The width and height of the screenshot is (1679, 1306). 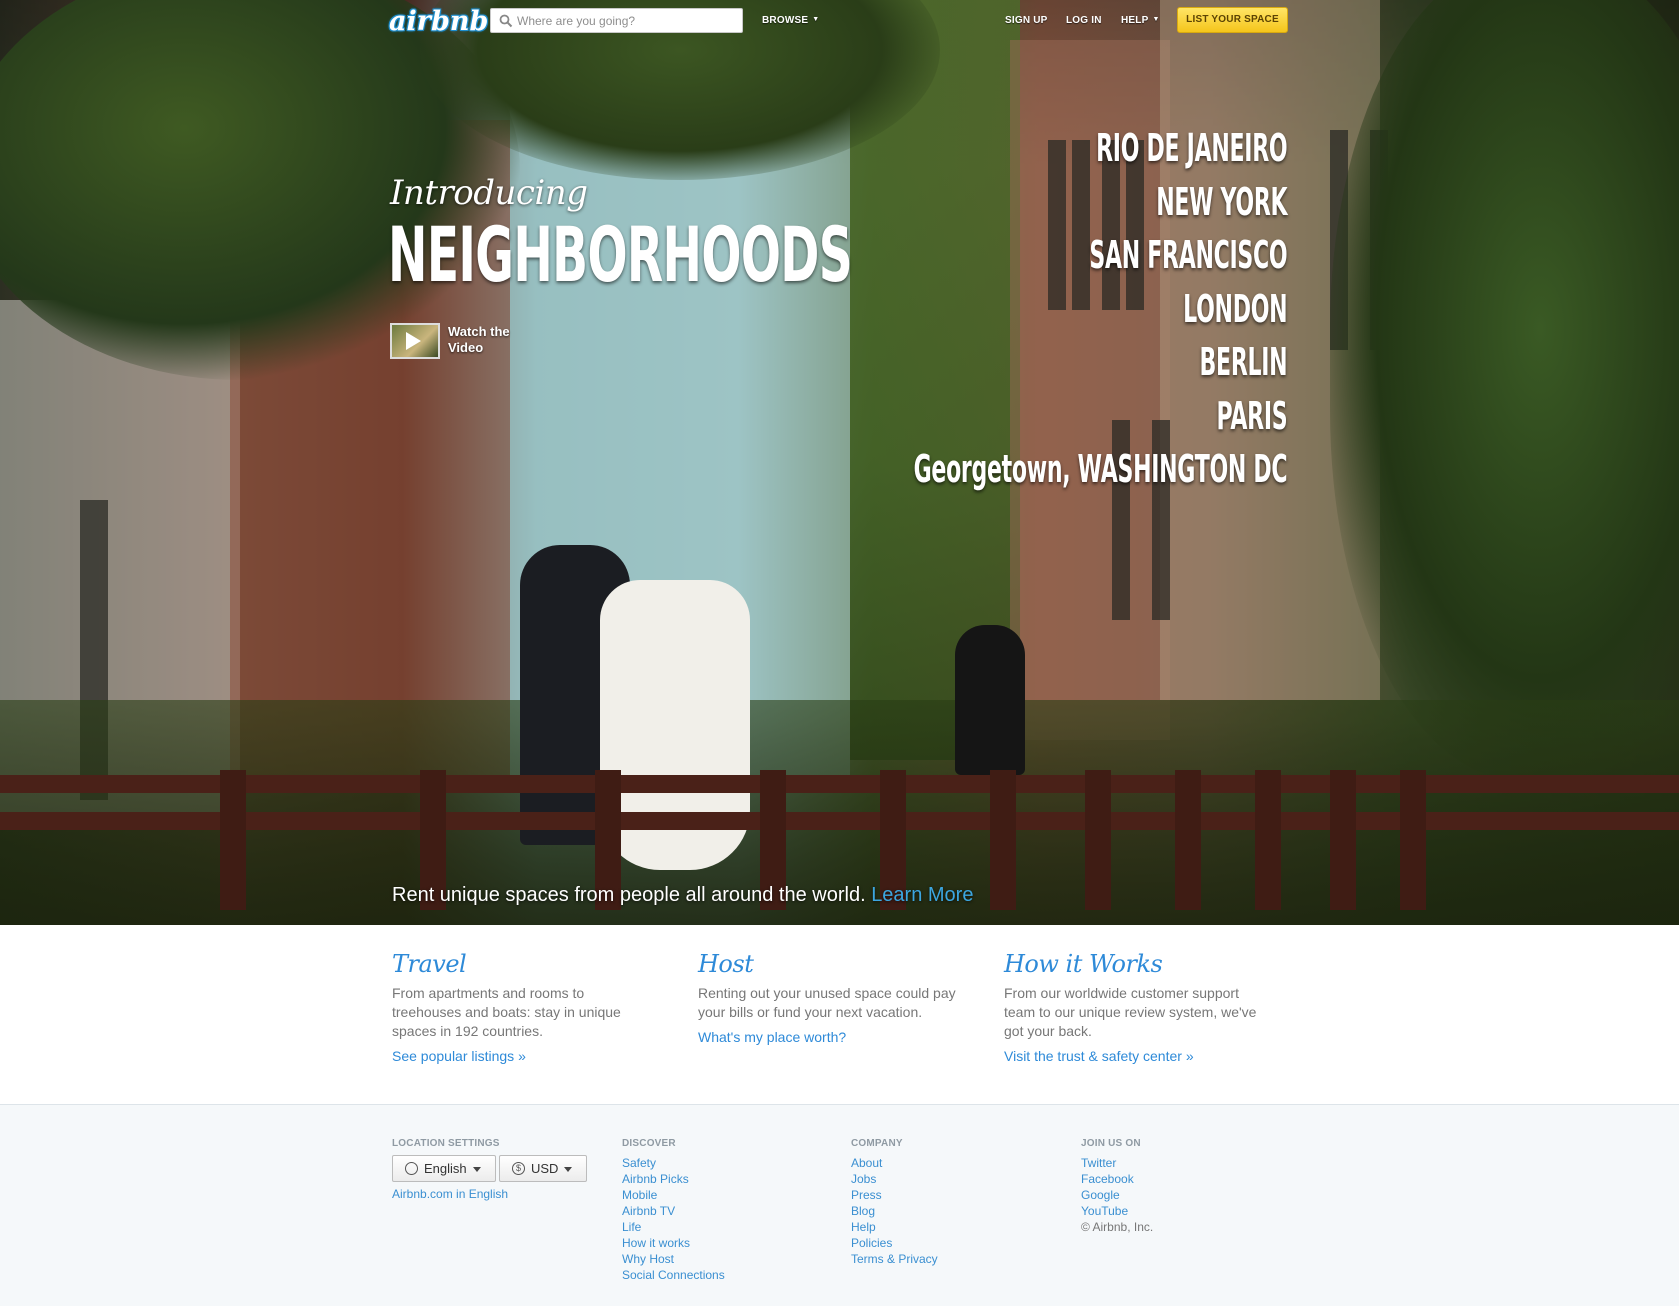 I want to click on city-link-berlin: BERLIN, so click(x=1100, y=363).